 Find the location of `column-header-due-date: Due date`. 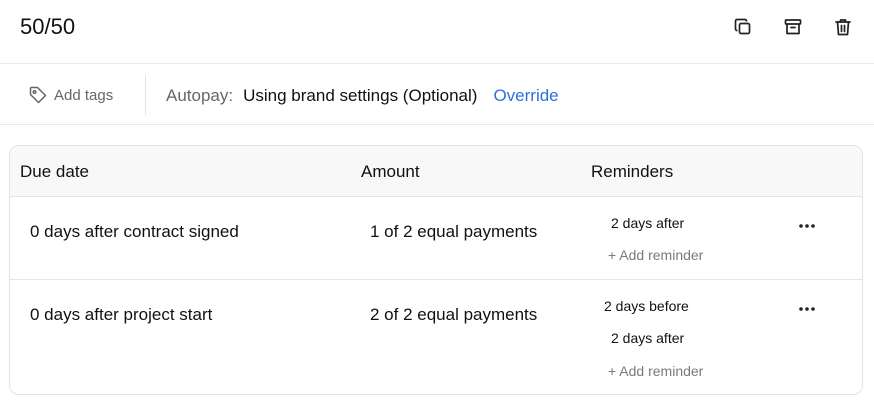

column-header-due-date: Due date is located at coordinates (54, 171).